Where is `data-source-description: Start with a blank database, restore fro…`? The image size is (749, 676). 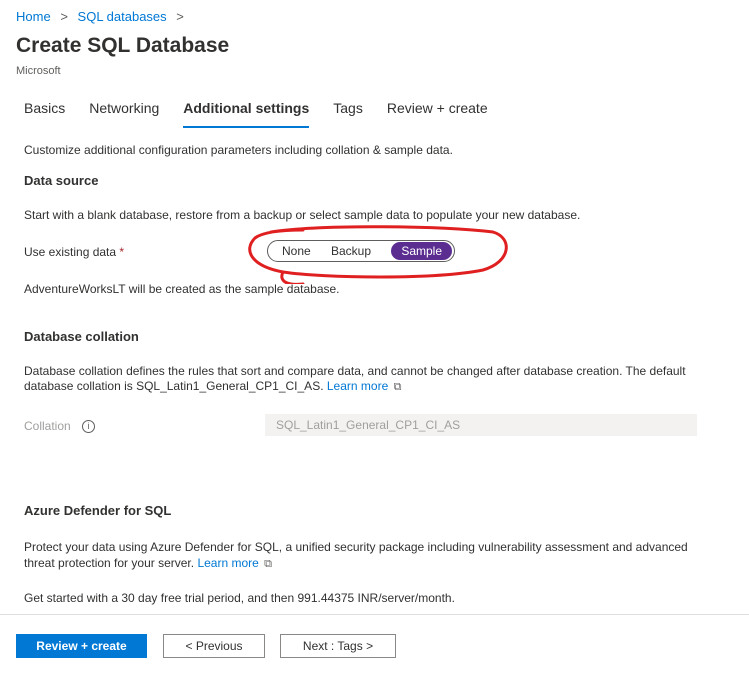
data-source-description: Start with a blank database, restore fro… is located at coordinates (302, 215).